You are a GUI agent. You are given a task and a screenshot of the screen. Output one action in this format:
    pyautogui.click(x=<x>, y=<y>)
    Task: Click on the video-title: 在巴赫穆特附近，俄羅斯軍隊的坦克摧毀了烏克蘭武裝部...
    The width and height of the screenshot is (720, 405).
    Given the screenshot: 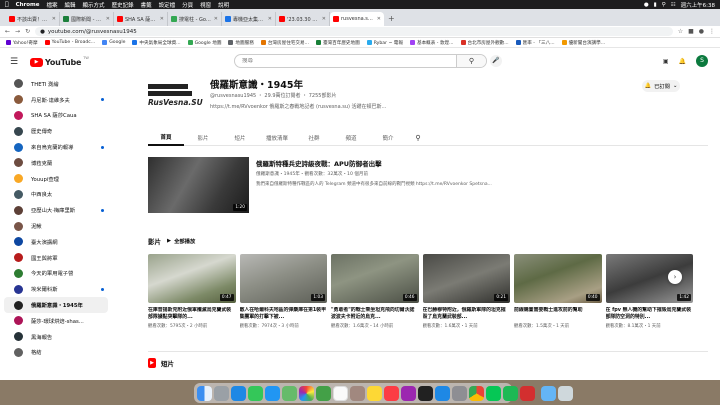 What is the action you would take?
    pyautogui.click(x=467, y=314)
    